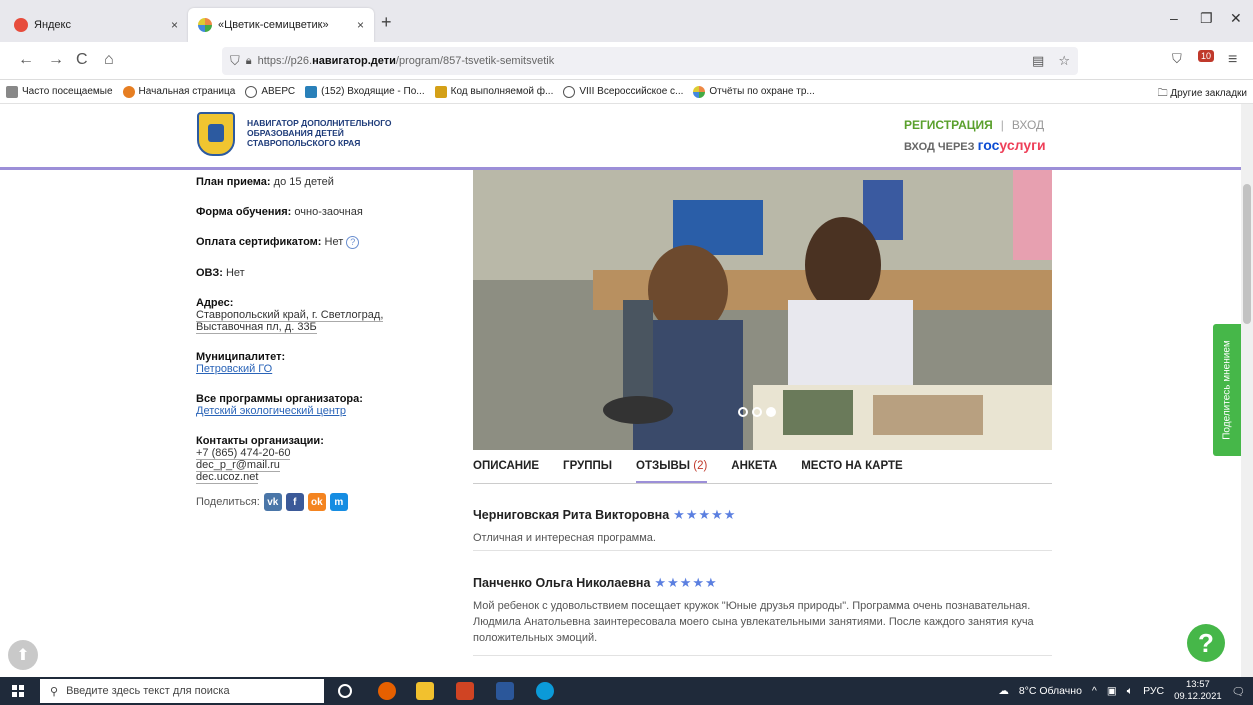  I want to click on bookmark-item: Часто посещаемые, so click(59, 91).